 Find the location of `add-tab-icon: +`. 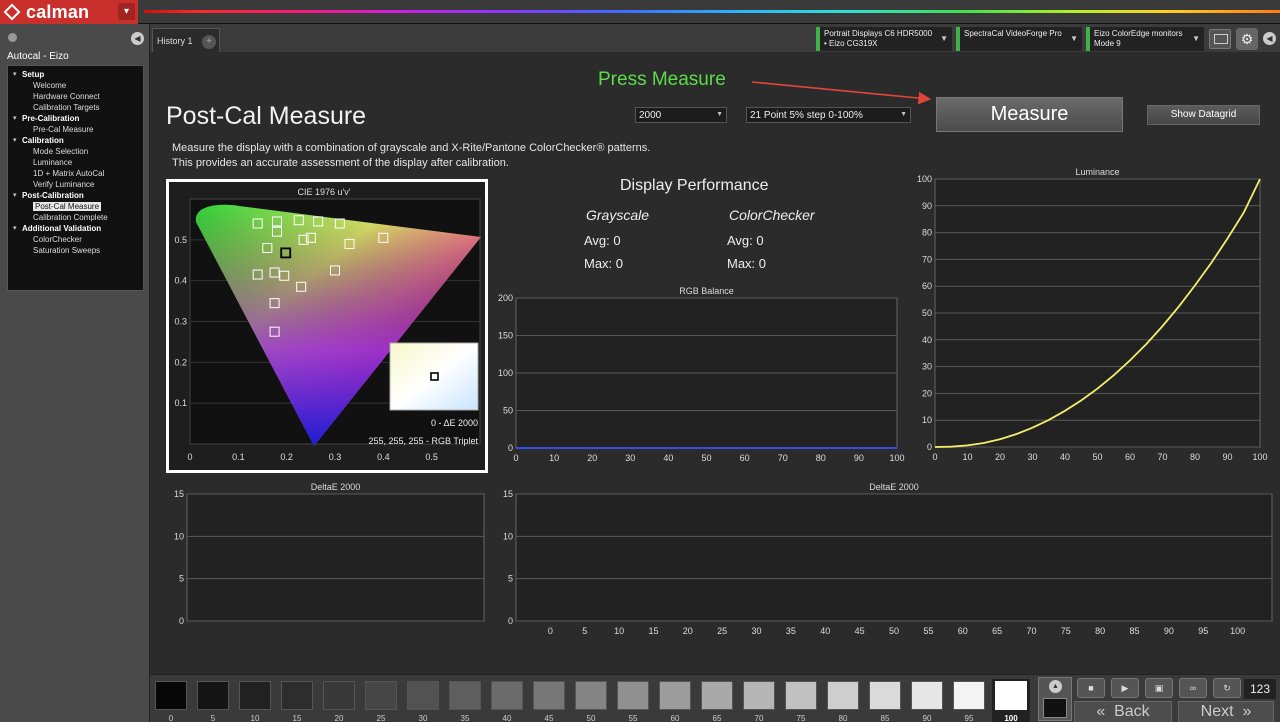

add-tab-icon: + is located at coordinates (209, 42).